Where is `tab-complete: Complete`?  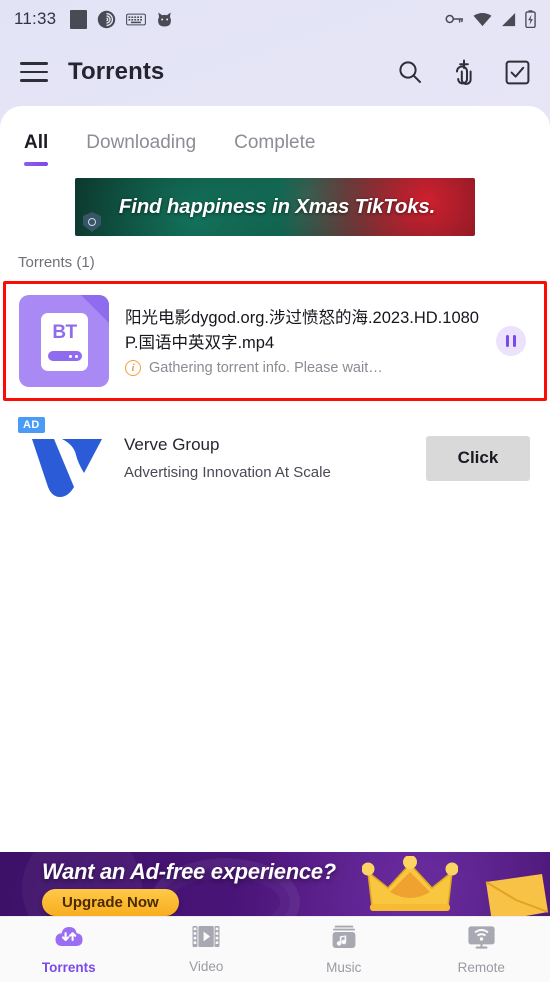 tab-complete: Complete is located at coordinates (274, 149).